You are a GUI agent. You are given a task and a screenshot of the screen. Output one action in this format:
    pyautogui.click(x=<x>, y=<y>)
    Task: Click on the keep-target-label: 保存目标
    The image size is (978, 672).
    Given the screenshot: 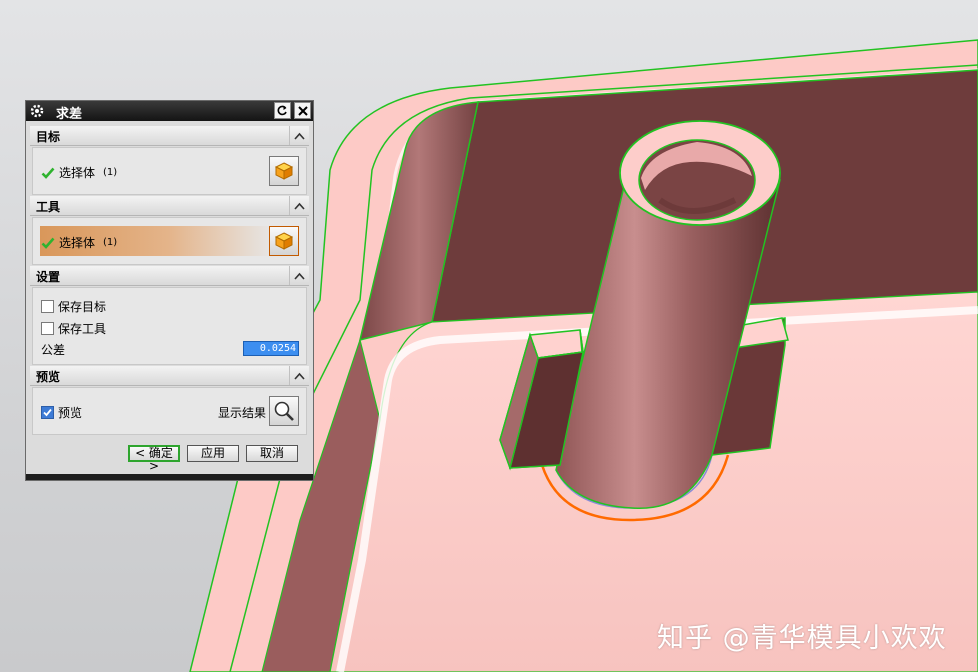 What is the action you would take?
    pyautogui.click(x=82, y=307)
    